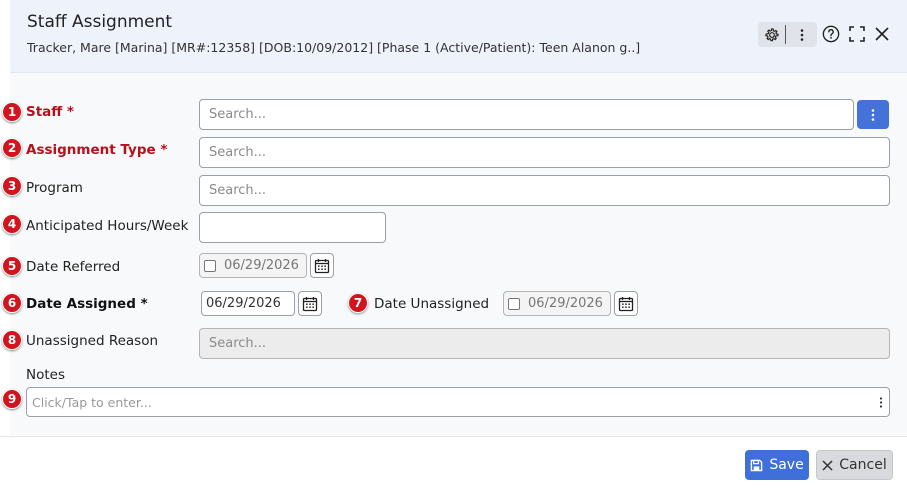 The height and width of the screenshot is (492, 907). What do you see at coordinates (12, 266) in the screenshot?
I see `callout-badge: 5` at bounding box center [12, 266].